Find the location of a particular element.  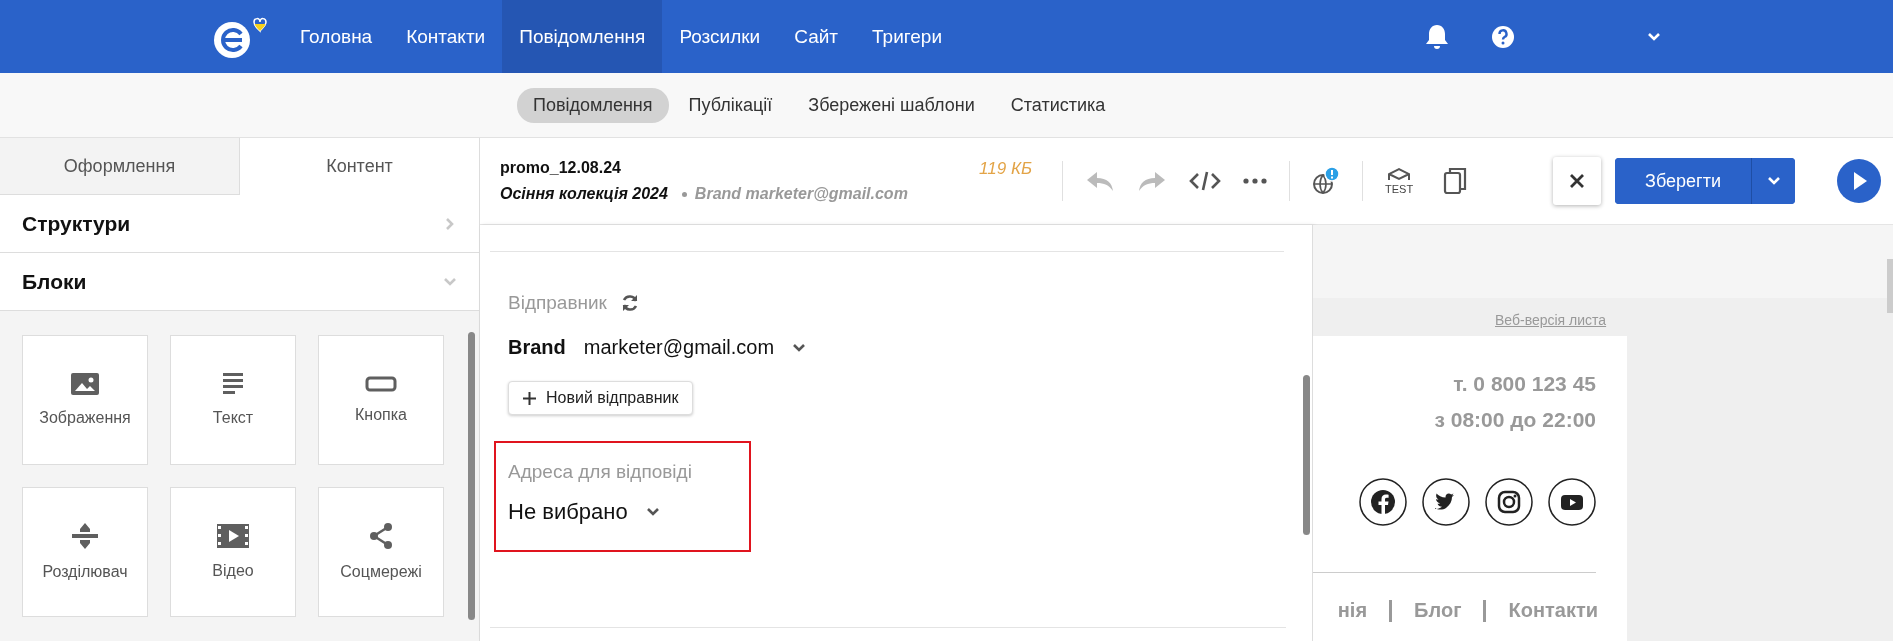

block-tile: Зображення is located at coordinates (85, 400).